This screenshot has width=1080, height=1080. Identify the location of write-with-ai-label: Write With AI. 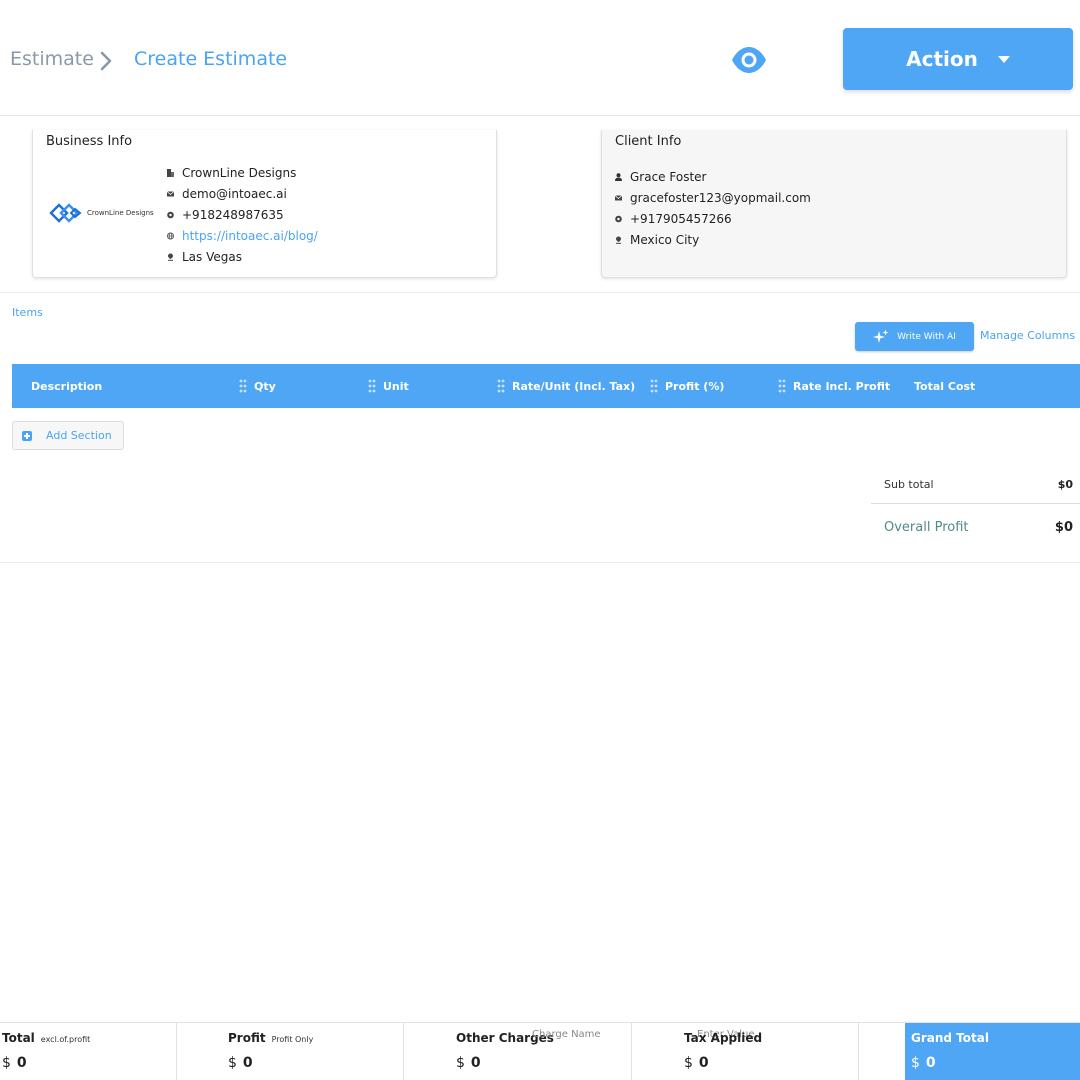
(926, 336).